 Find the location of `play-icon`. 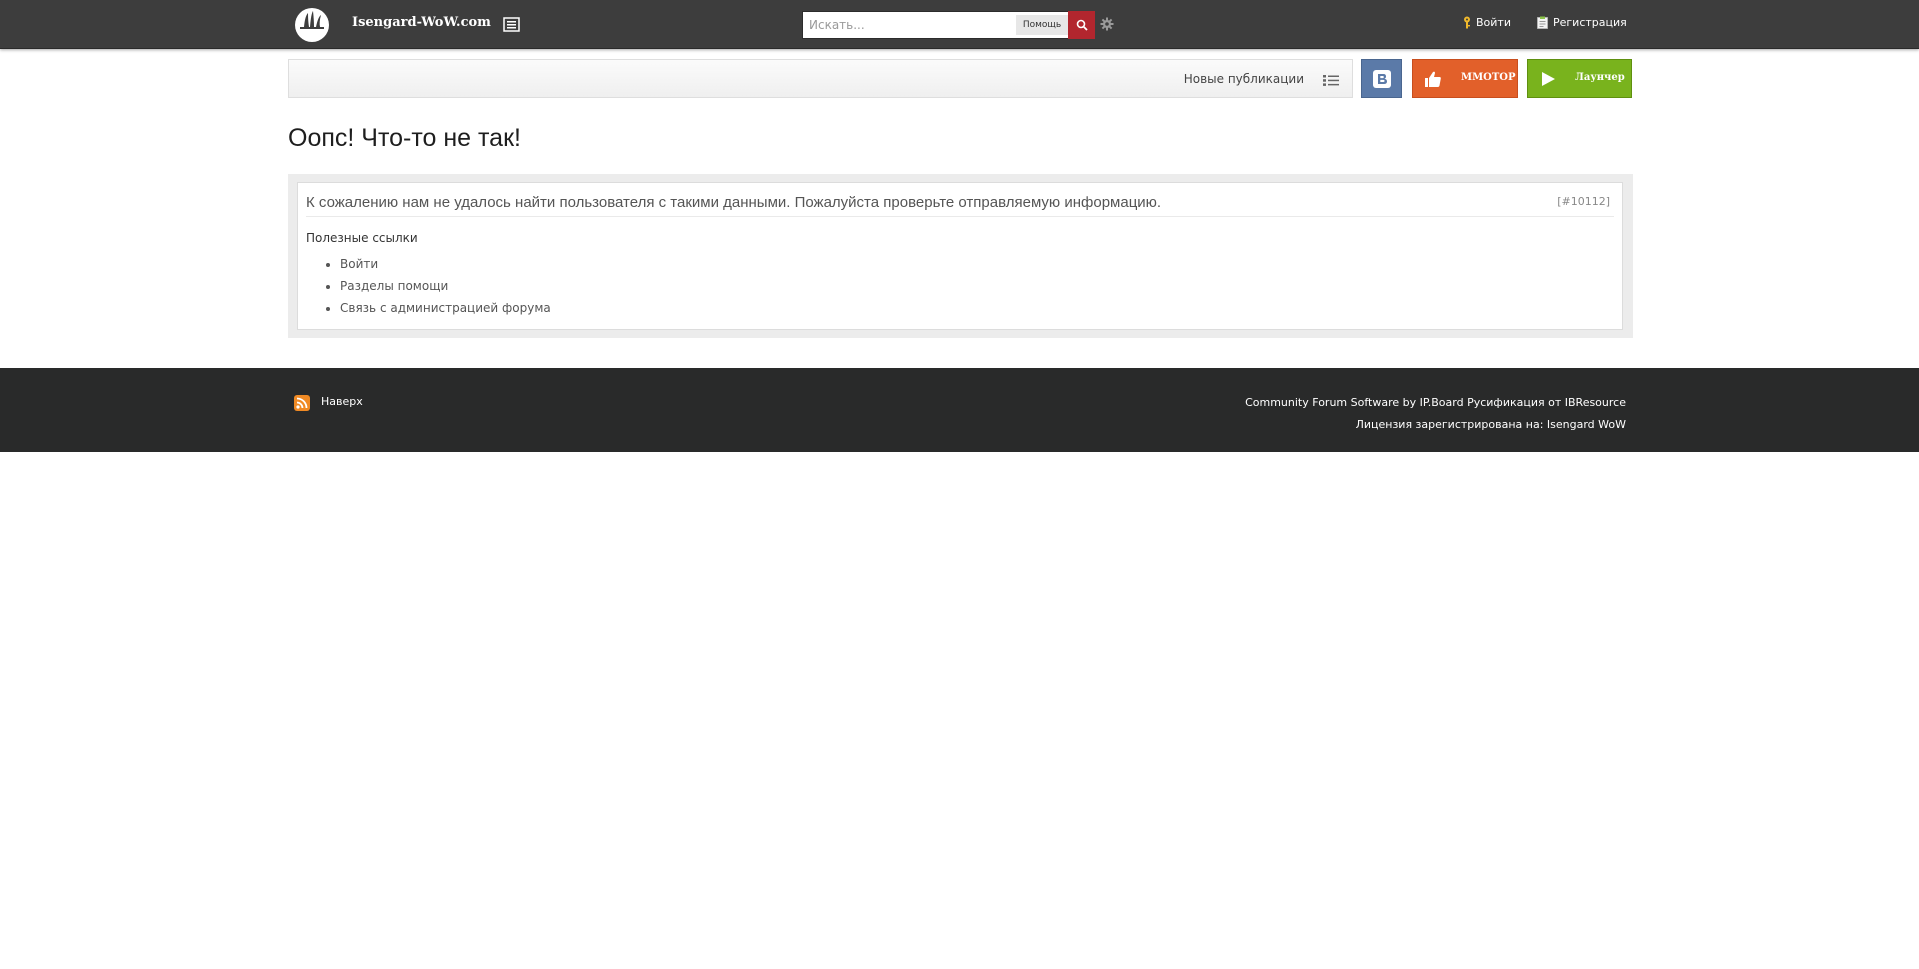

play-icon is located at coordinates (1548, 78).